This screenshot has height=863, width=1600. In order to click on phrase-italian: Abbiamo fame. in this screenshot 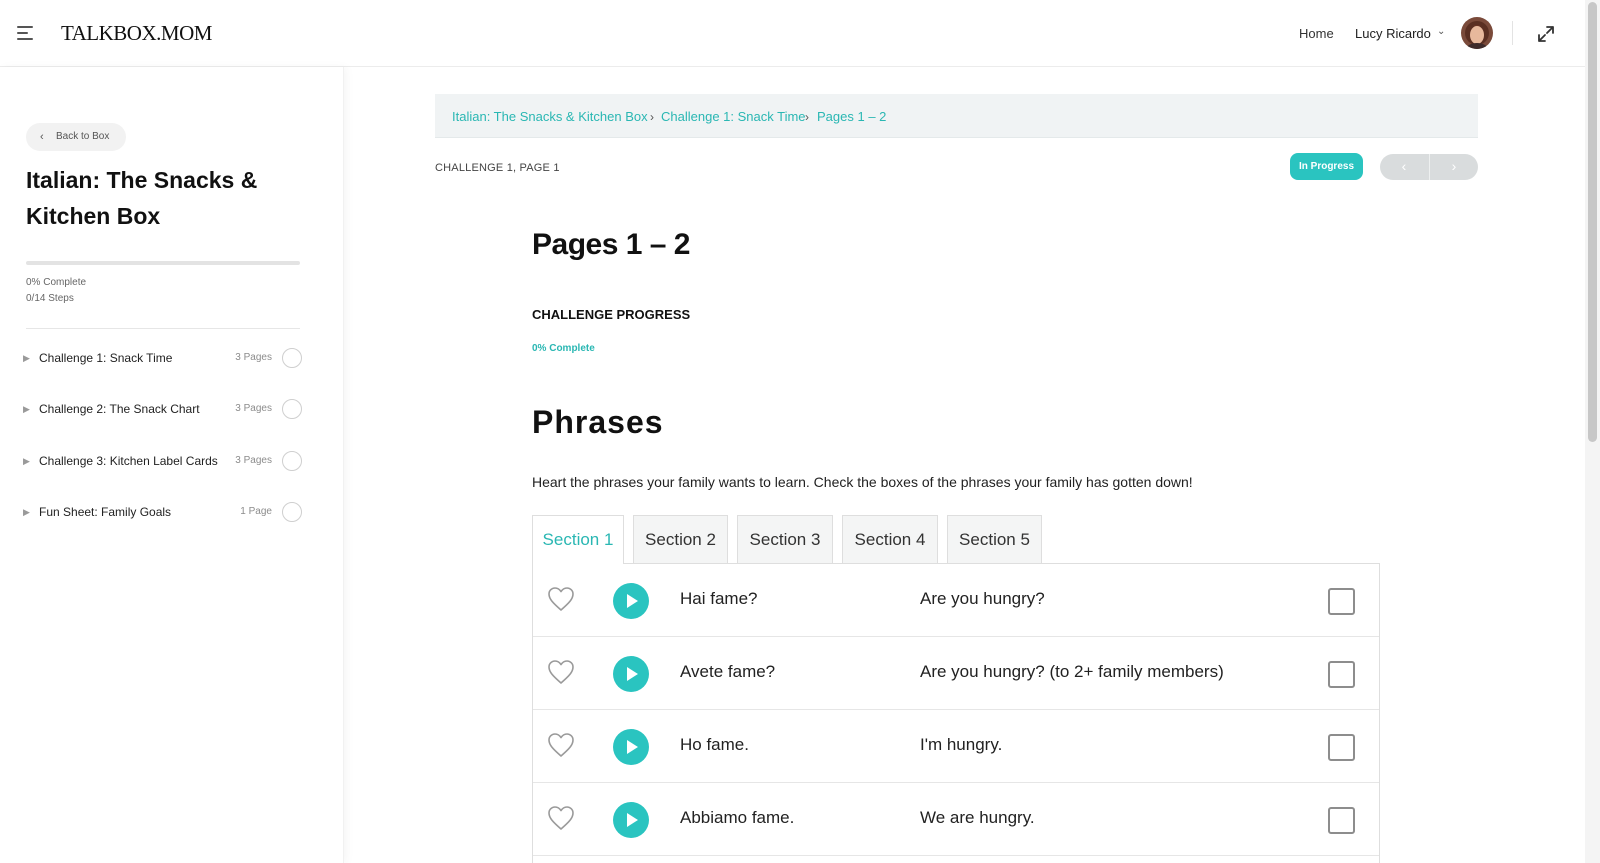, I will do `click(737, 817)`.